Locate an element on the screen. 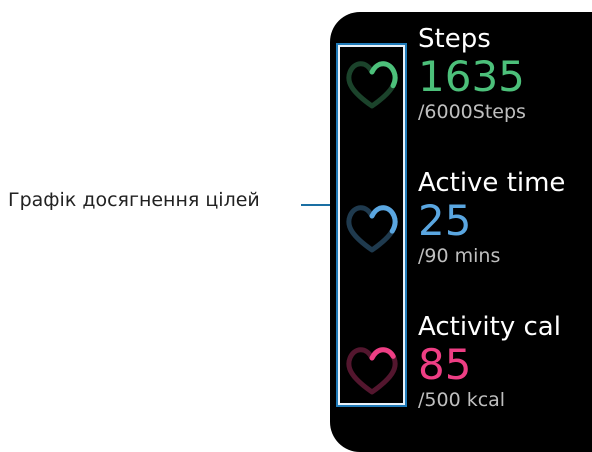 The width and height of the screenshot is (592, 452). goal-chart-highlight is located at coordinates (371, 225).